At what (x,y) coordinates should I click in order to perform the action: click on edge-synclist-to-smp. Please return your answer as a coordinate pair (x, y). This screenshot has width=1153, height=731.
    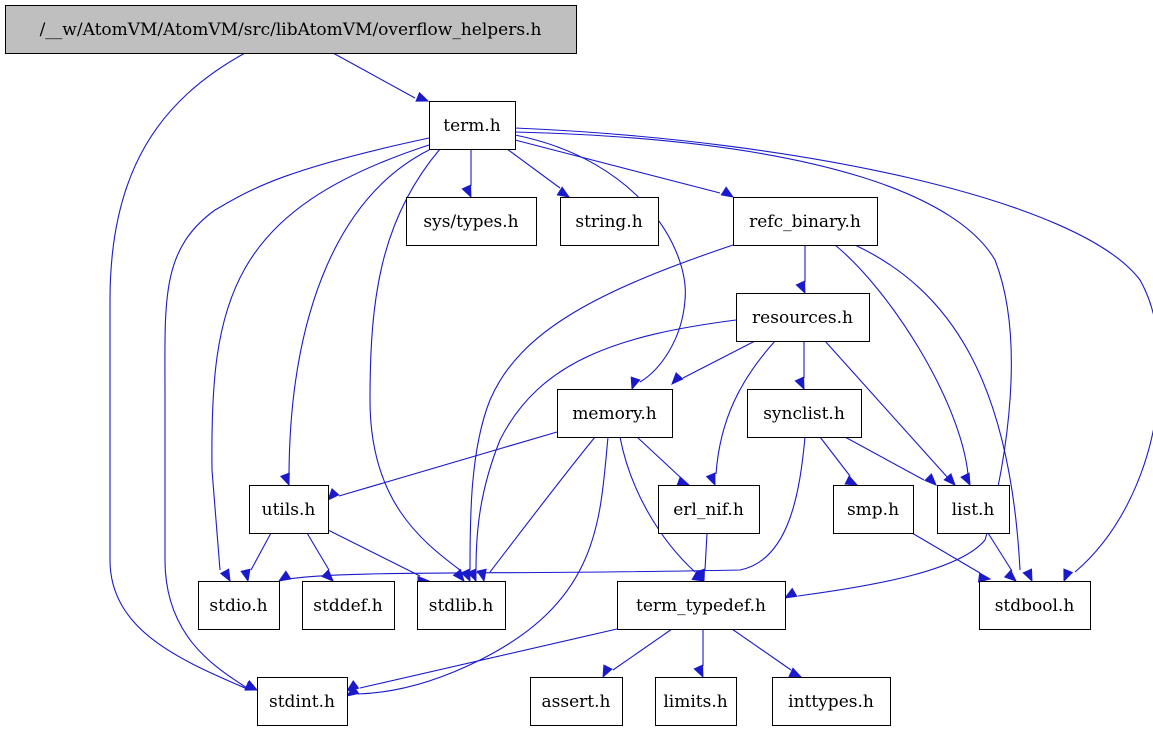
    Looking at the image, I should click on (839, 461).